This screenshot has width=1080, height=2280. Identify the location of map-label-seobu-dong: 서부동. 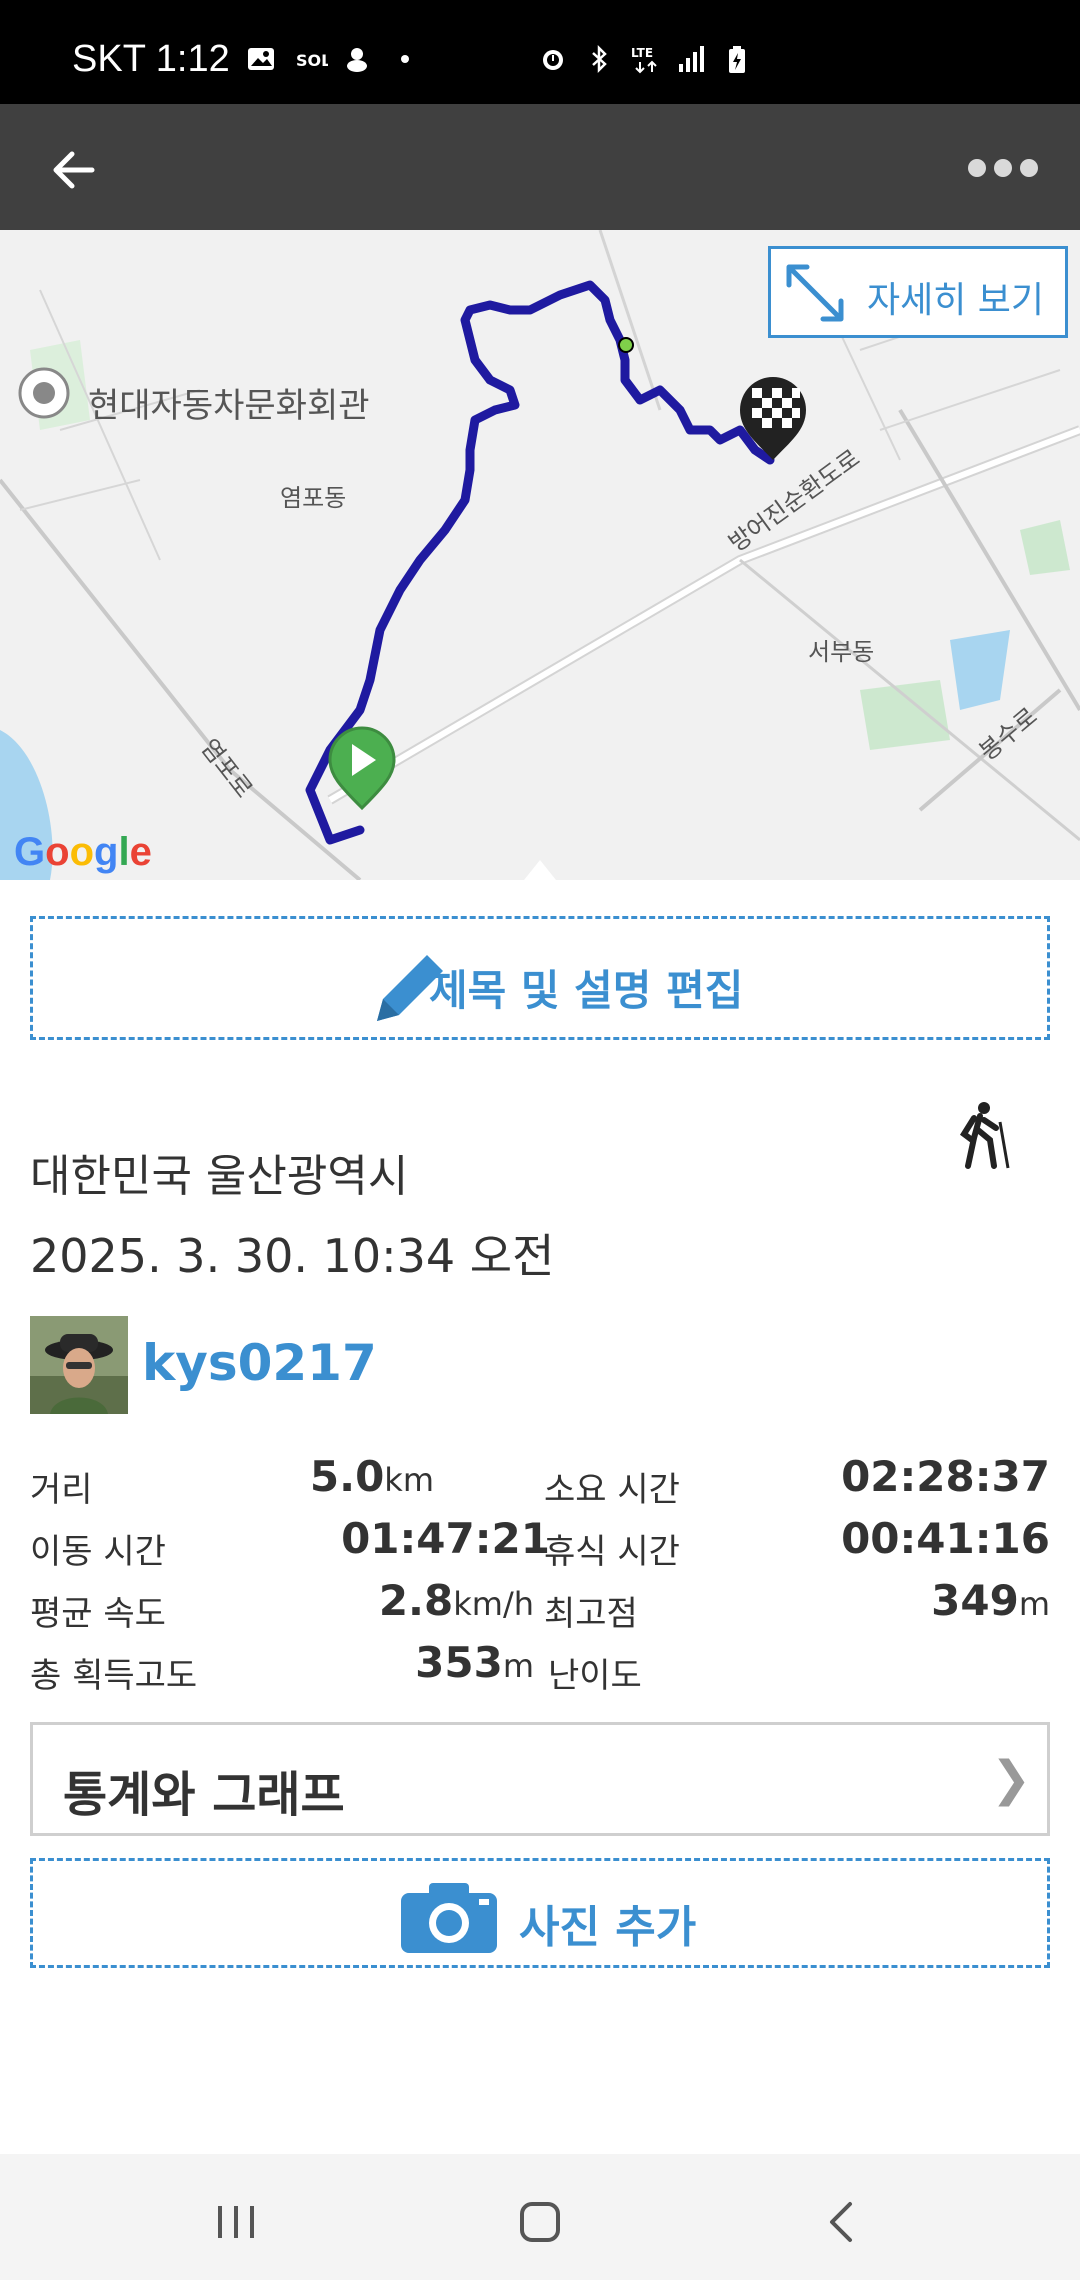
(841, 652).